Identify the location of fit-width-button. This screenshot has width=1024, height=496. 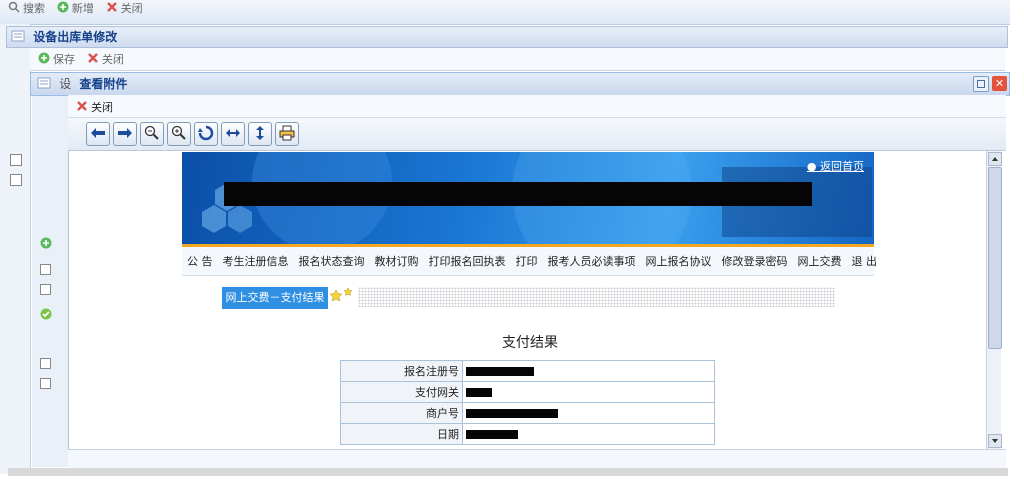
(233, 134).